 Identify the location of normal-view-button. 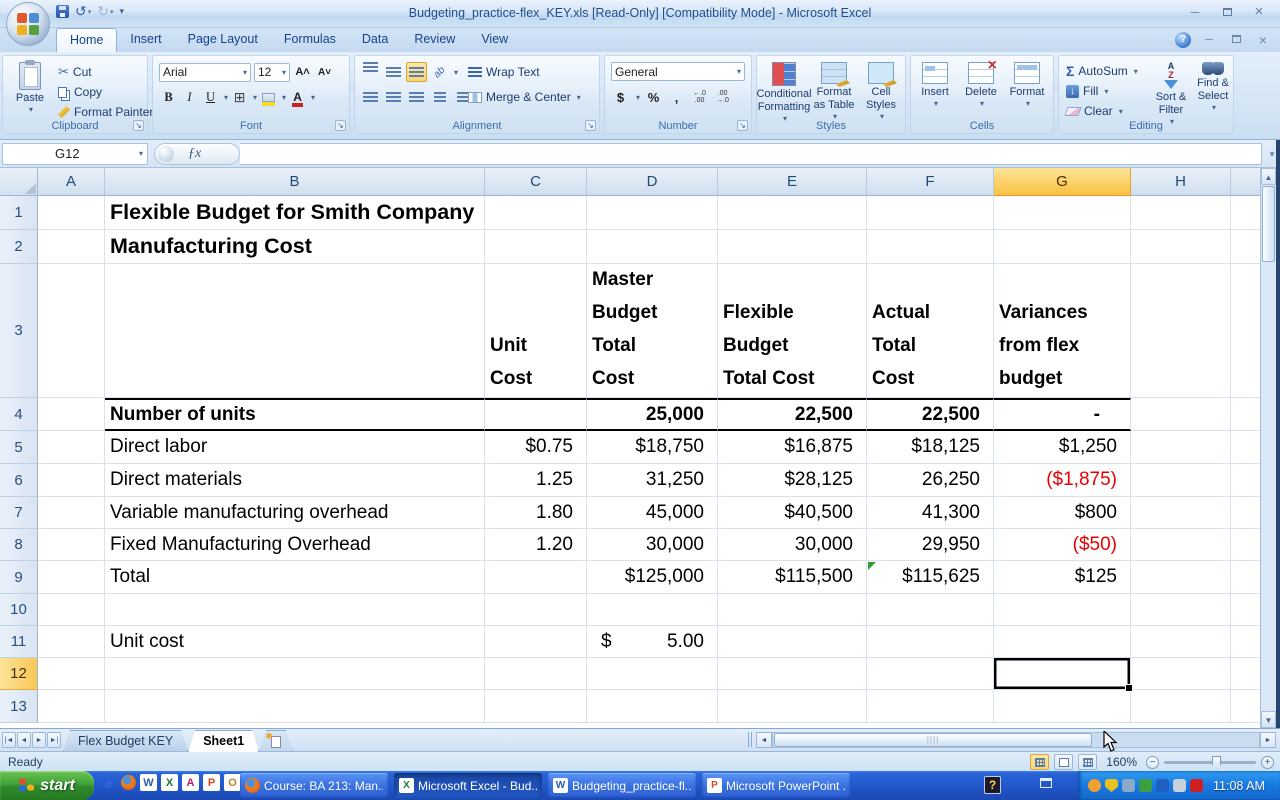
(1040, 762).